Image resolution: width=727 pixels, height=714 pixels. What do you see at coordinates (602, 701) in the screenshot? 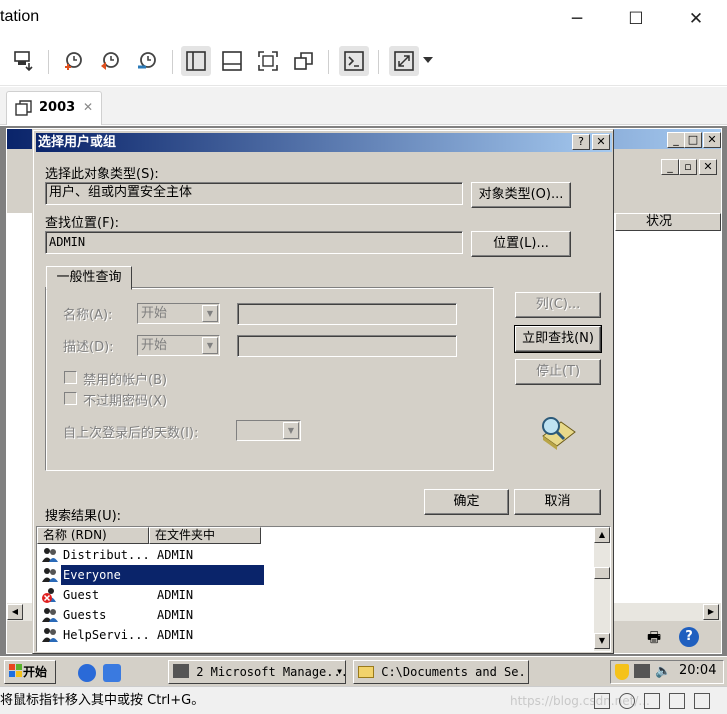
I see `device-status-icon` at bounding box center [602, 701].